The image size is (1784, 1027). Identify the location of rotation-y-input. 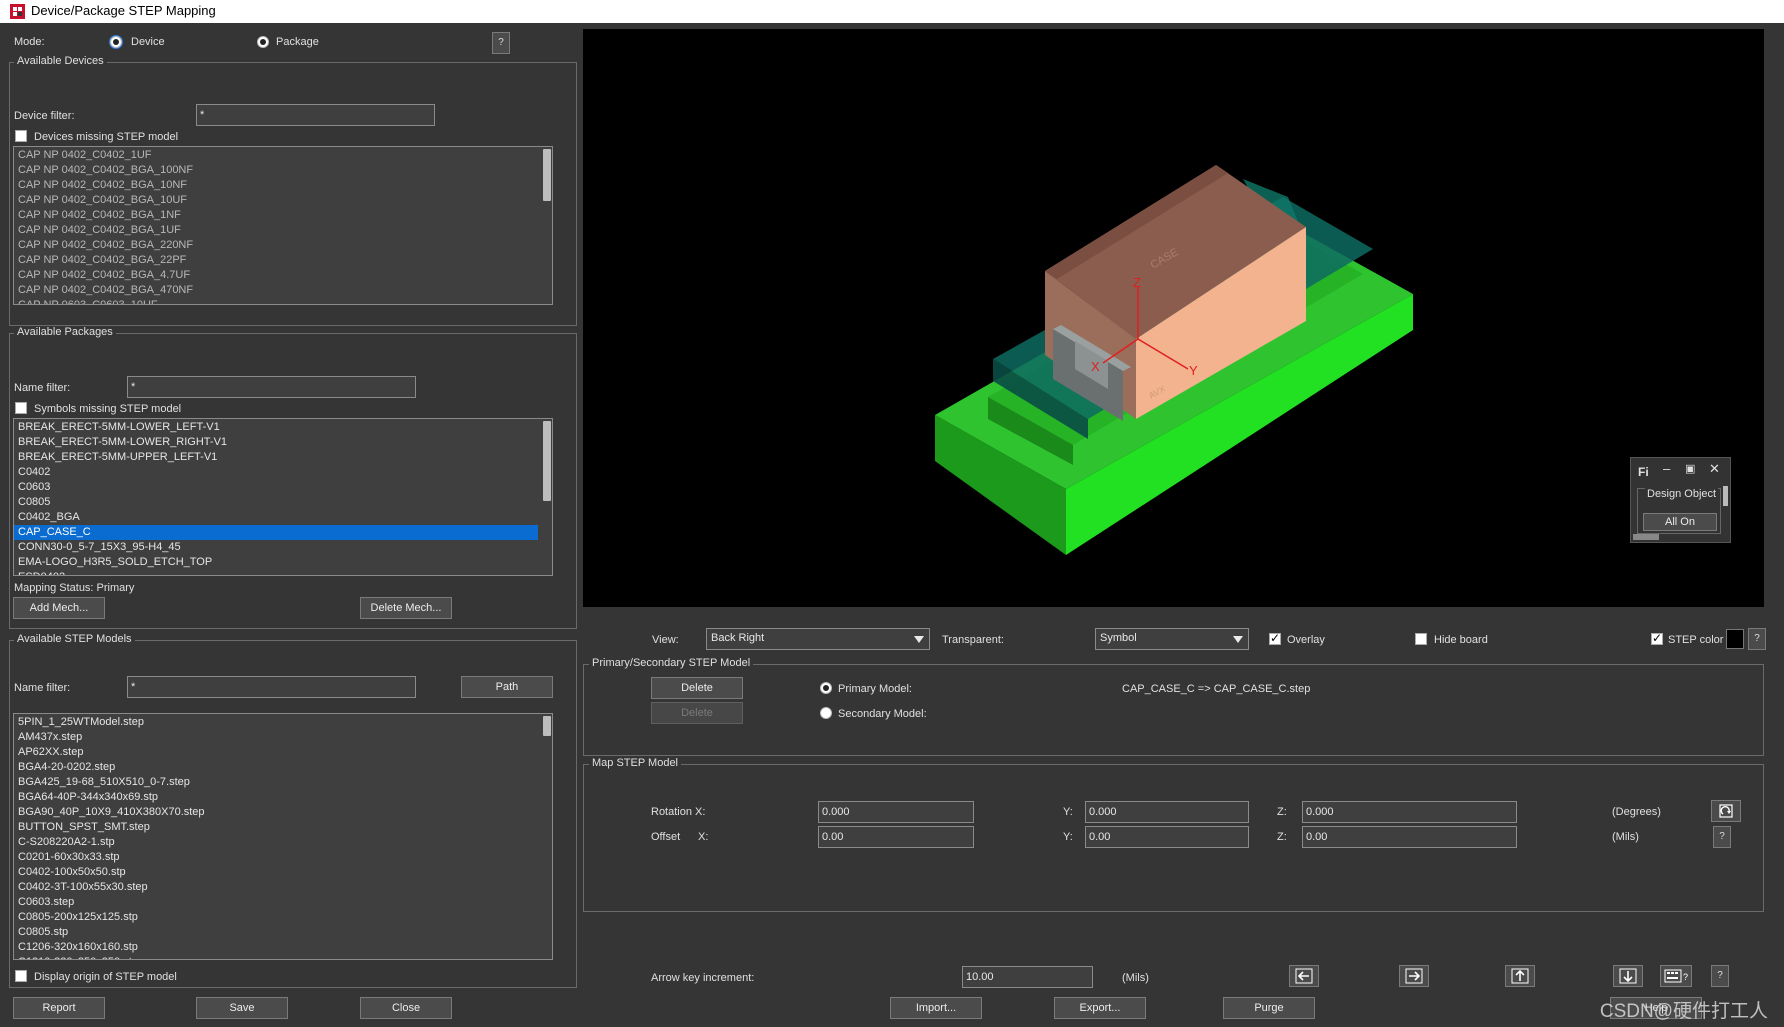
(1167, 812).